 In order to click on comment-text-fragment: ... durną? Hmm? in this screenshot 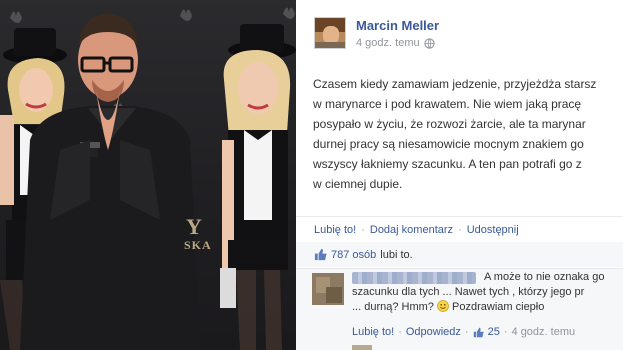, I will do `click(393, 307)`.